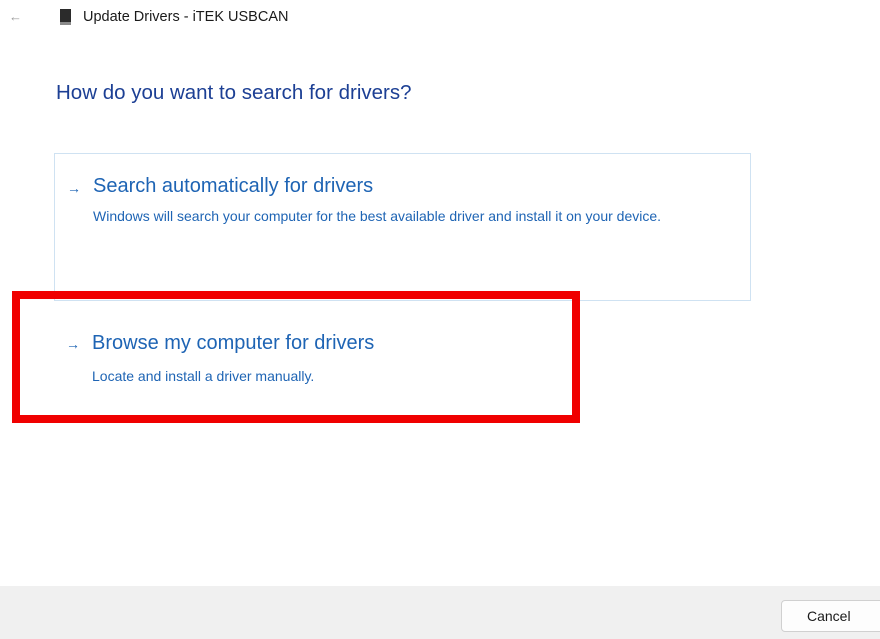 The height and width of the screenshot is (639, 880). Describe the element at coordinates (234, 92) in the screenshot. I see `page-heading: How do you want to search for drivers?` at that location.